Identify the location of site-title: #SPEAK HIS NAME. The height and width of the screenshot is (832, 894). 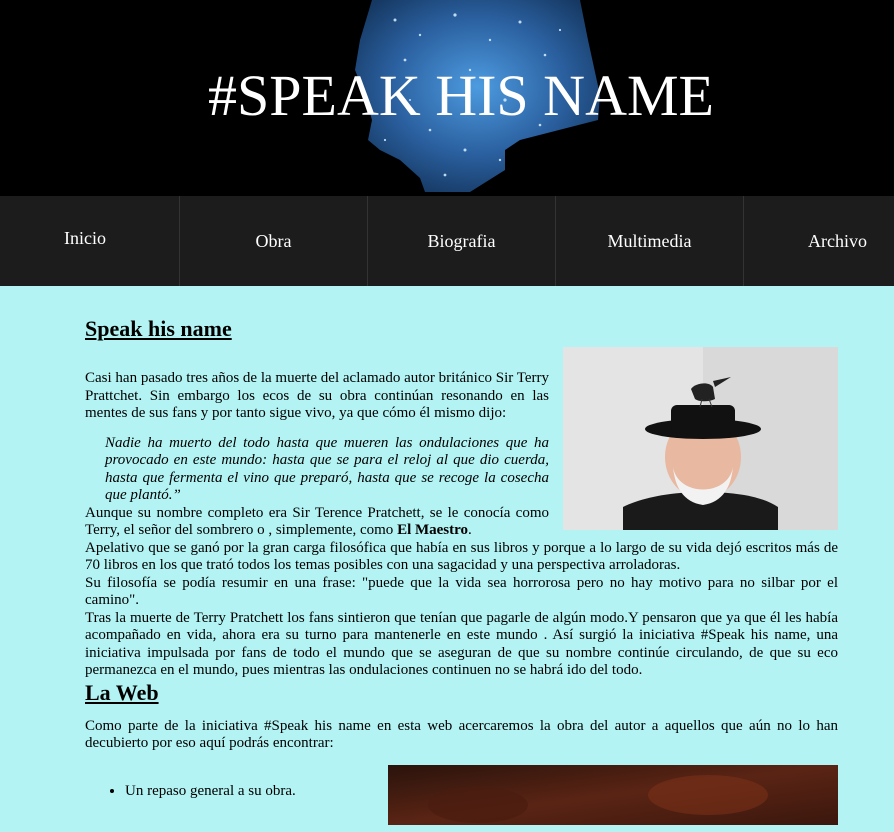
(461, 95).